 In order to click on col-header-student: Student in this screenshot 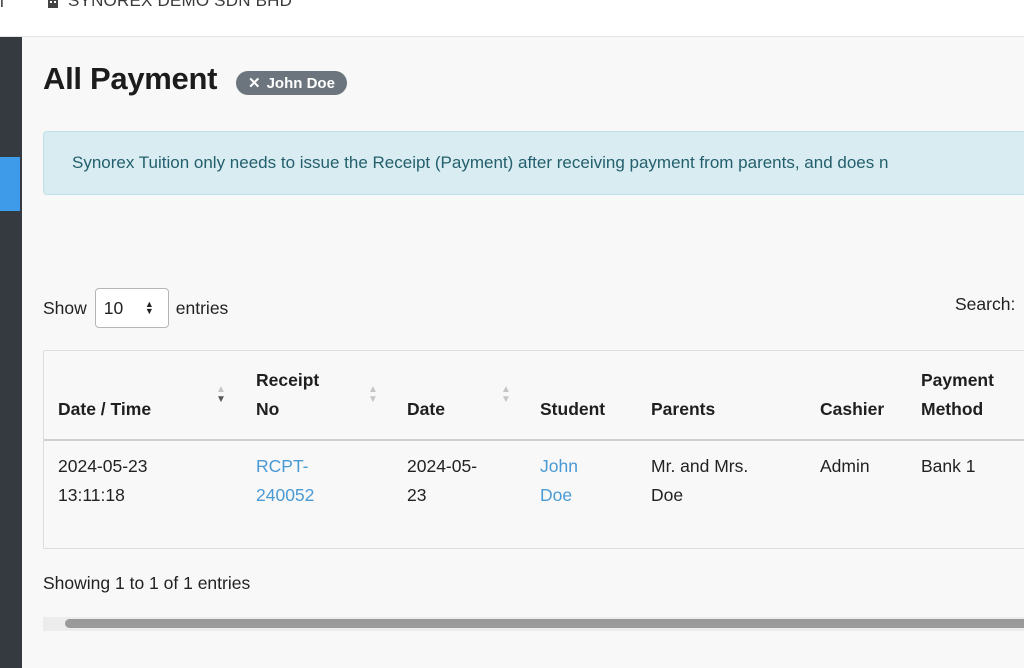, I will do `click(572, 409)`.